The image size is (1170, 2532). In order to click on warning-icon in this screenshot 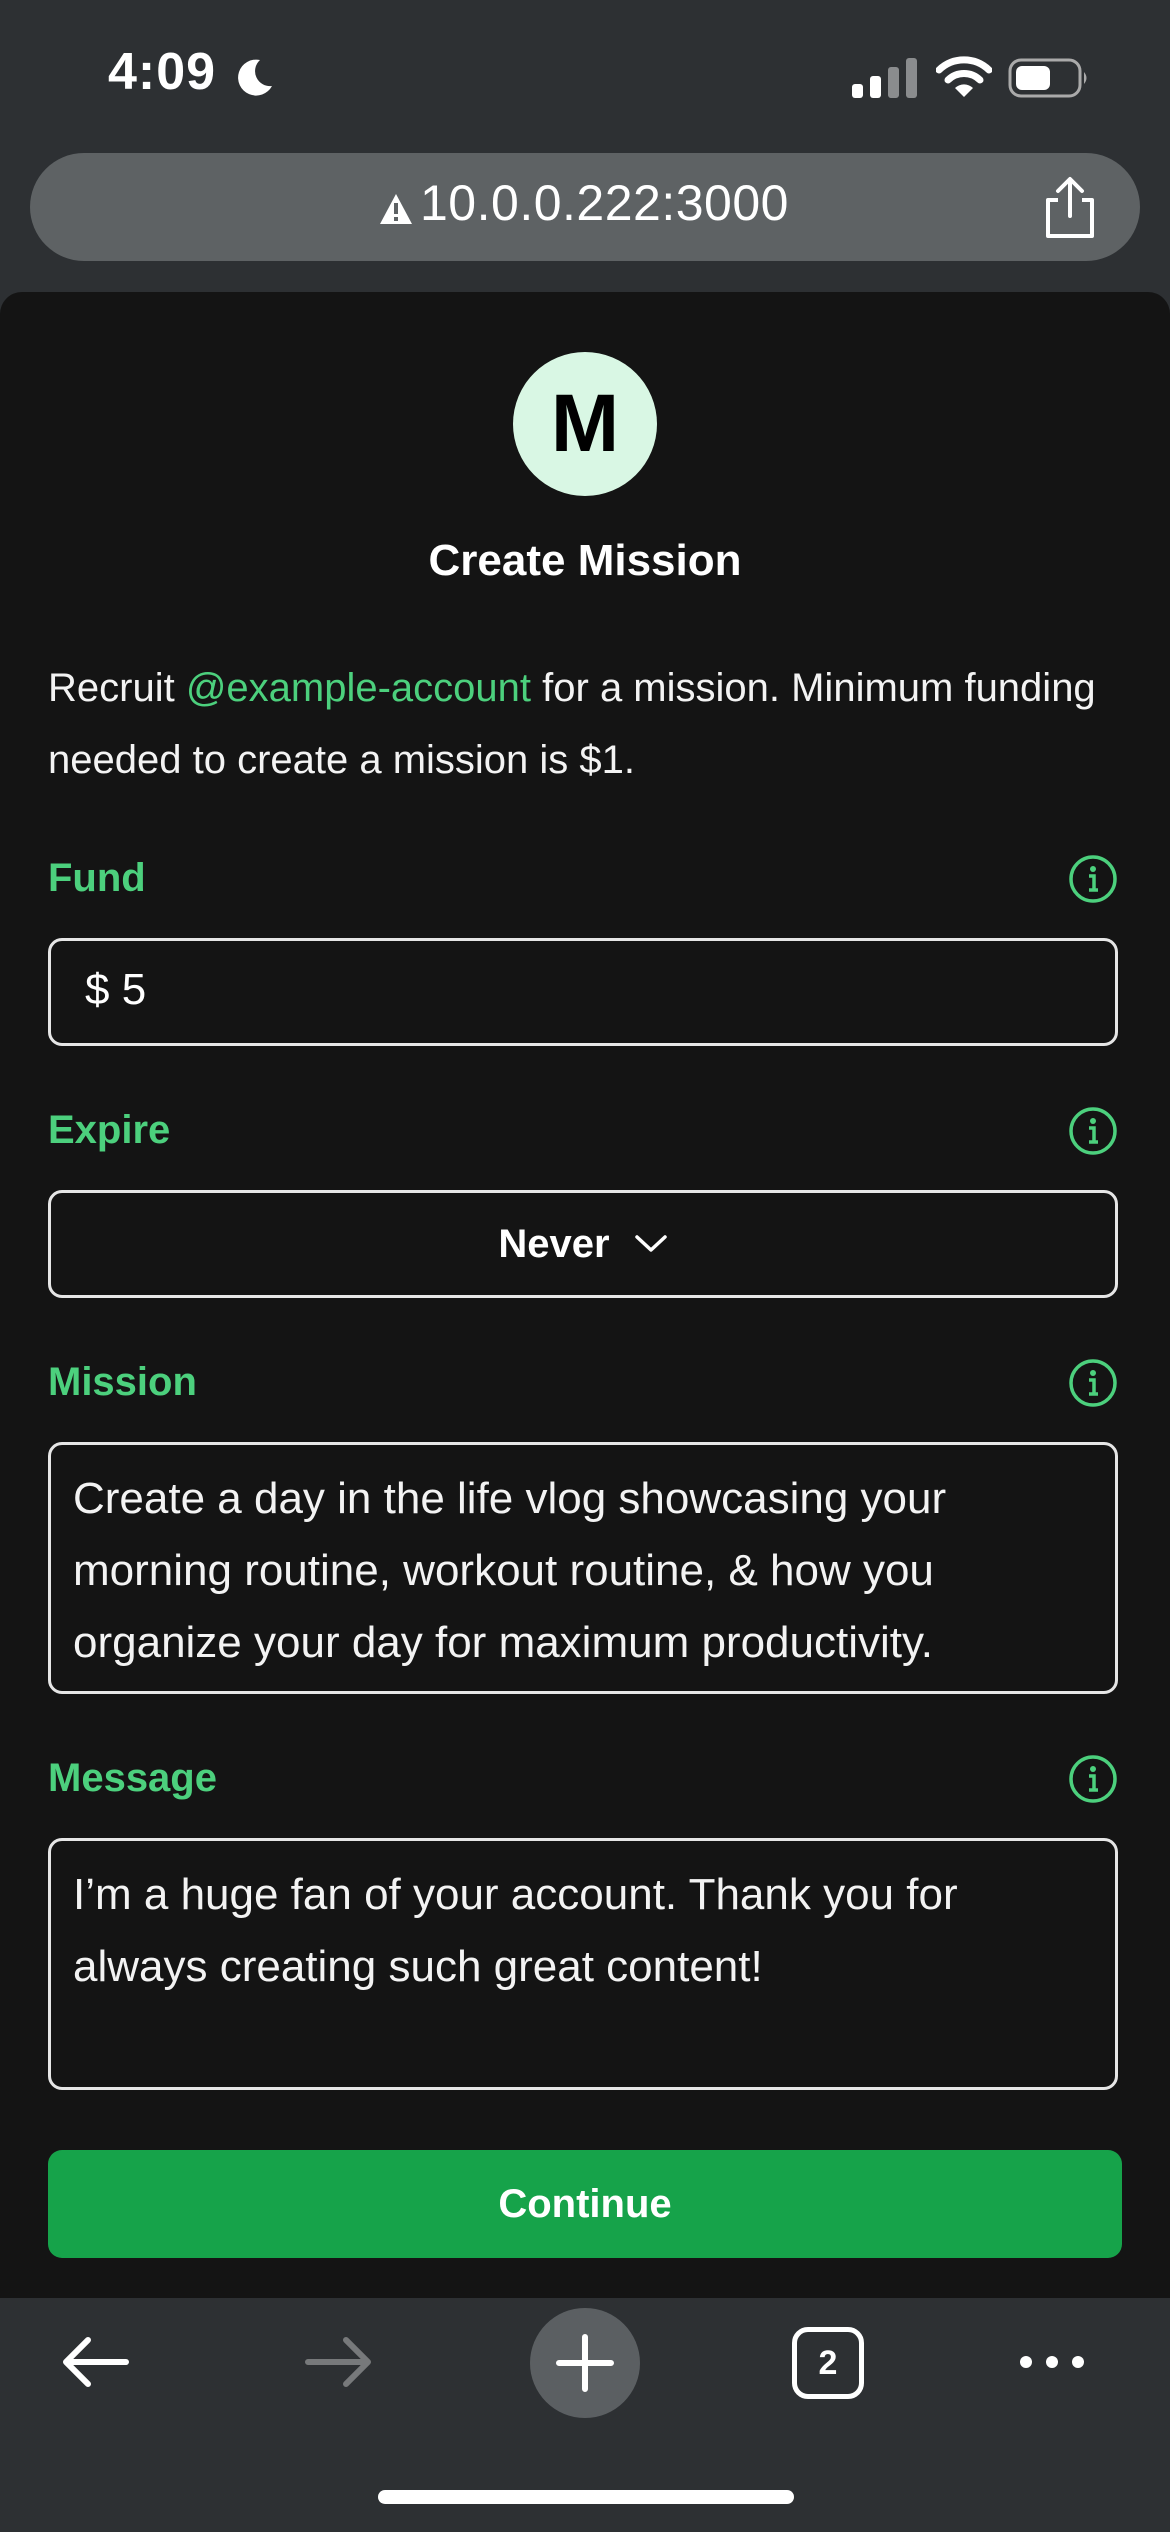, I will do `click(396, 209)`.